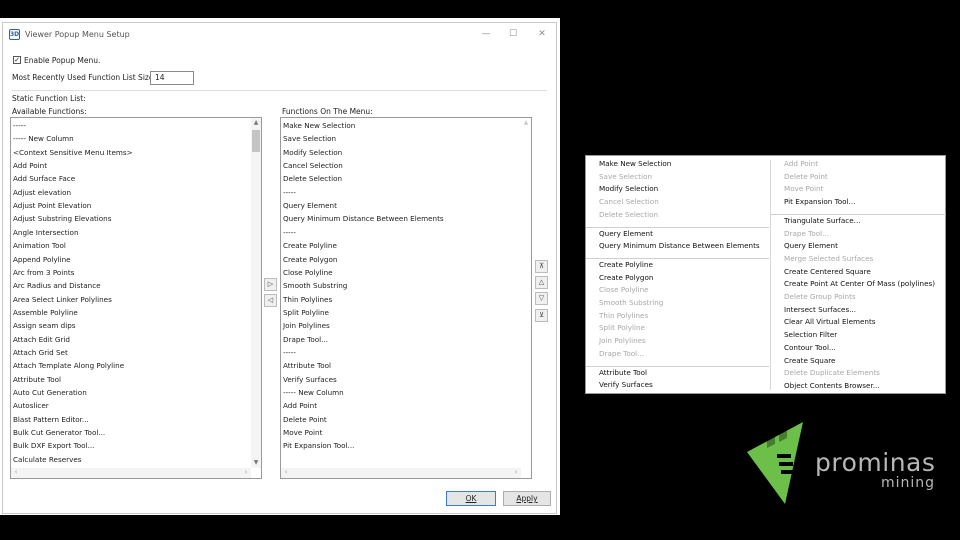 This screenshot has width=960, height=540. What do you see at coordinates (49, 111) in the screenshot?
I see `available-functions-label: Available Functions:` at bounding box center [49, 111].